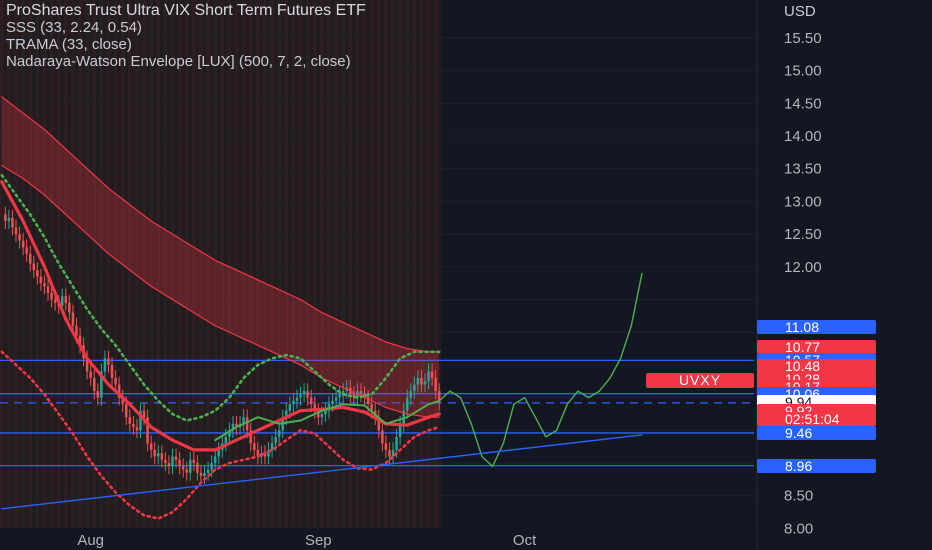 The width and height of the screenshot is (932, 550). I want to click on time-axis-background, so click(378, 539).